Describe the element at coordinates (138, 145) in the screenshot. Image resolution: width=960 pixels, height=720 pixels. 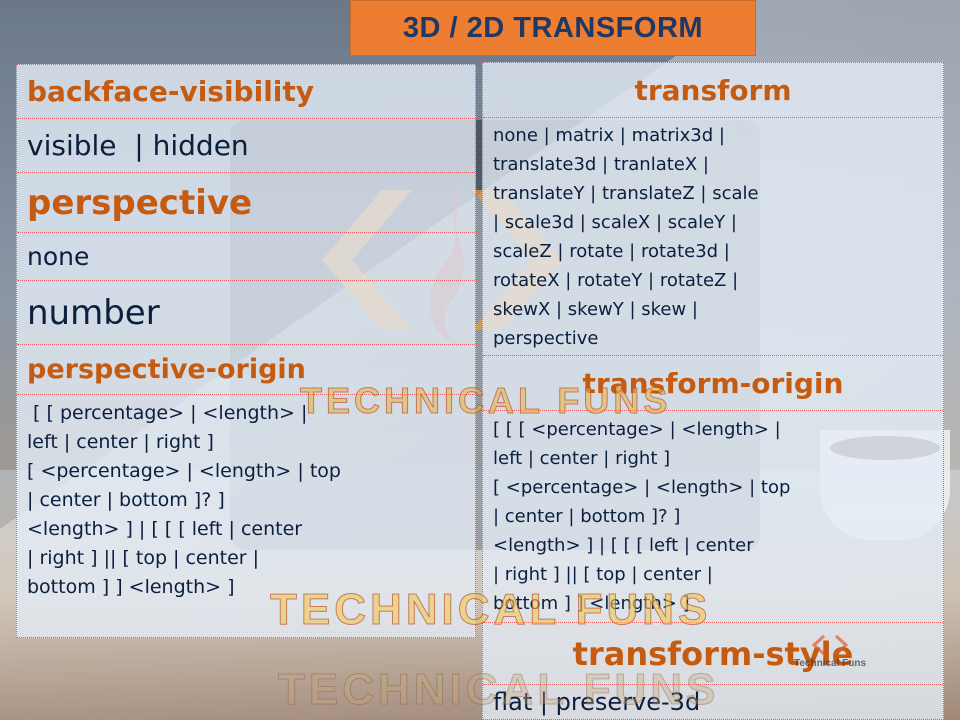
I see `backface-visibility-values: visible | hidden` at that location.